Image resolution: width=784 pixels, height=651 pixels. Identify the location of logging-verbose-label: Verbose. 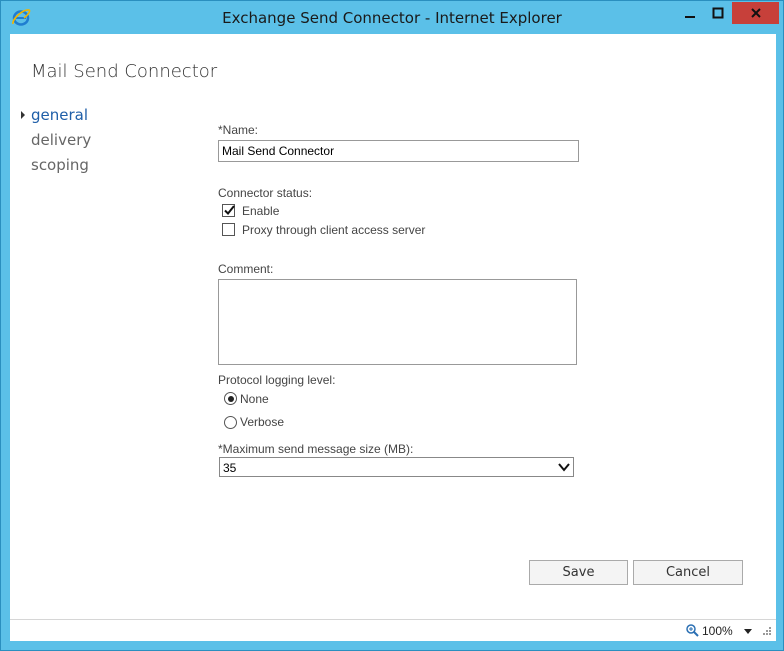
(262, 422).